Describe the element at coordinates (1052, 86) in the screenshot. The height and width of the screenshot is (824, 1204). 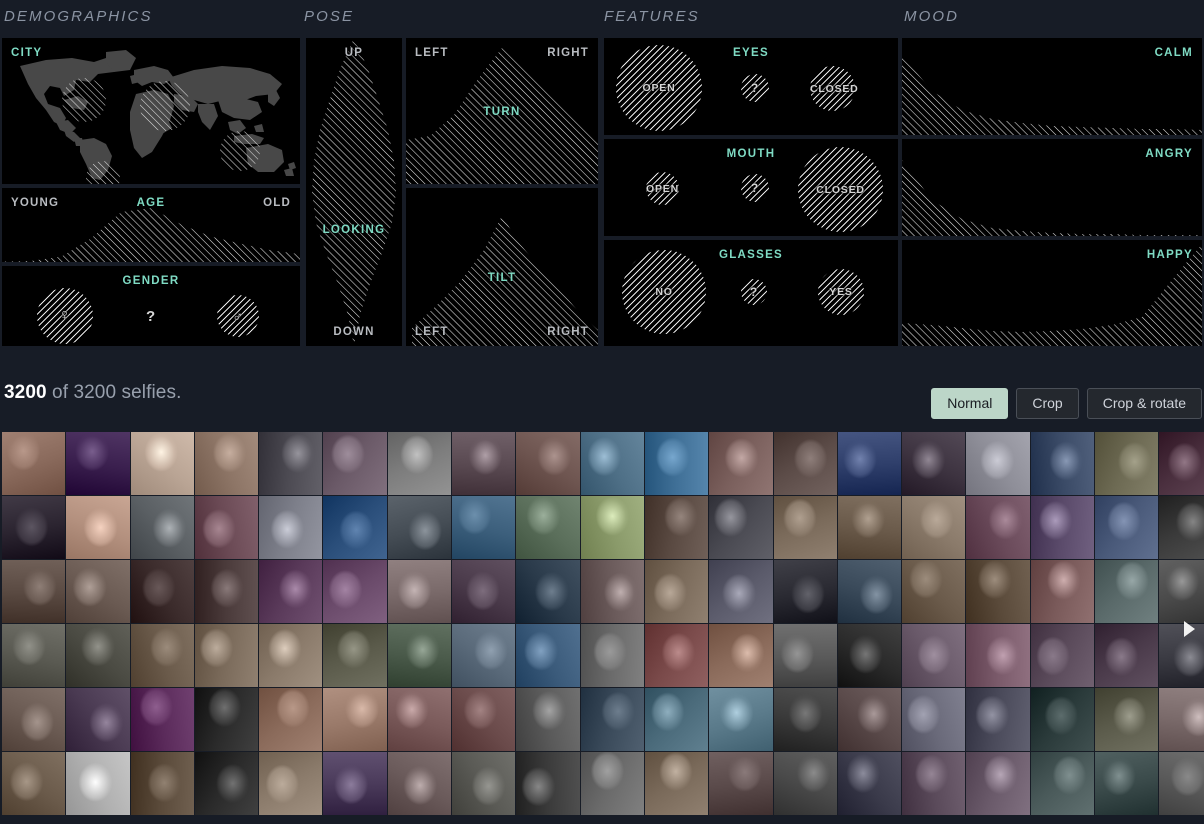
I see `facet-panel-calm: CALM` at that location.